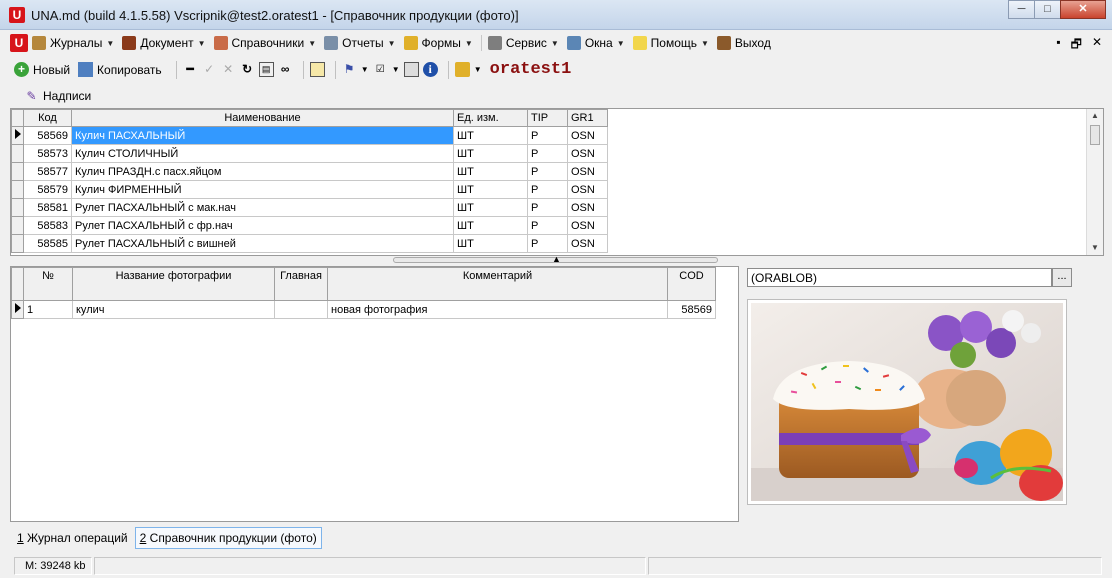 Image resolution: width=1112 pixels, height=578 pixels. What do you see at coordinates (301, 284) in the screenshot?
I see `column-header-main: Главная` at bounding box center [301, 284].